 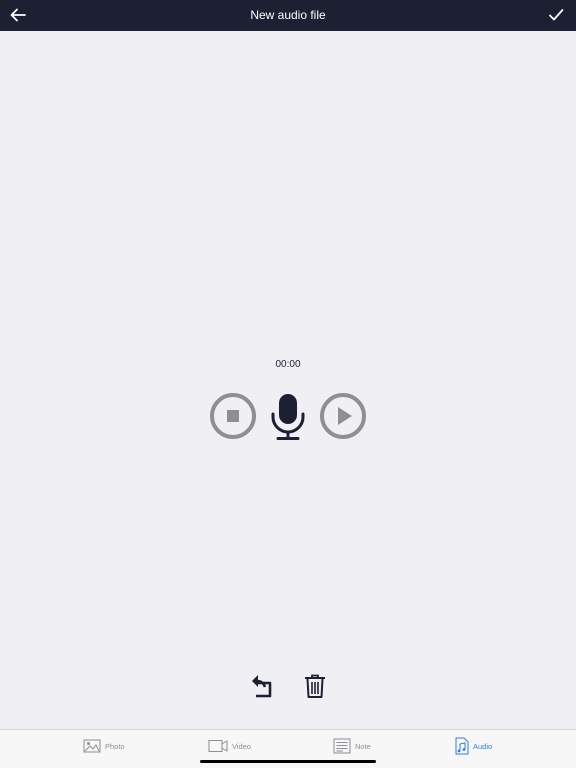 I want to click on home-indicator, so click(x=288, y=761).